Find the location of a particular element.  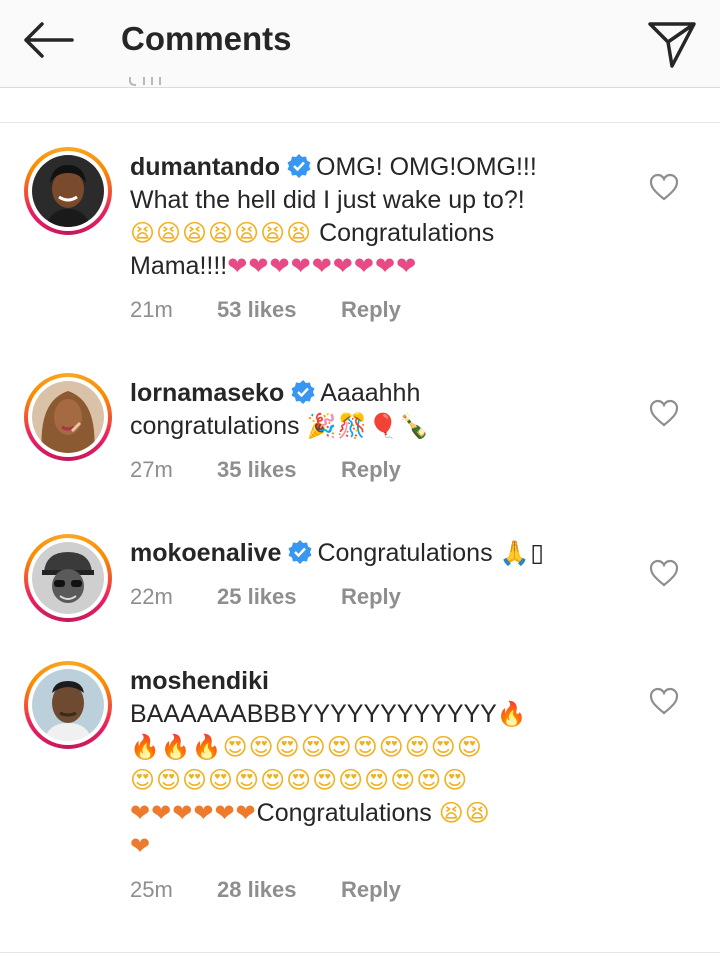

comment-username: mokoenalive is located at coordinates (205, 553).